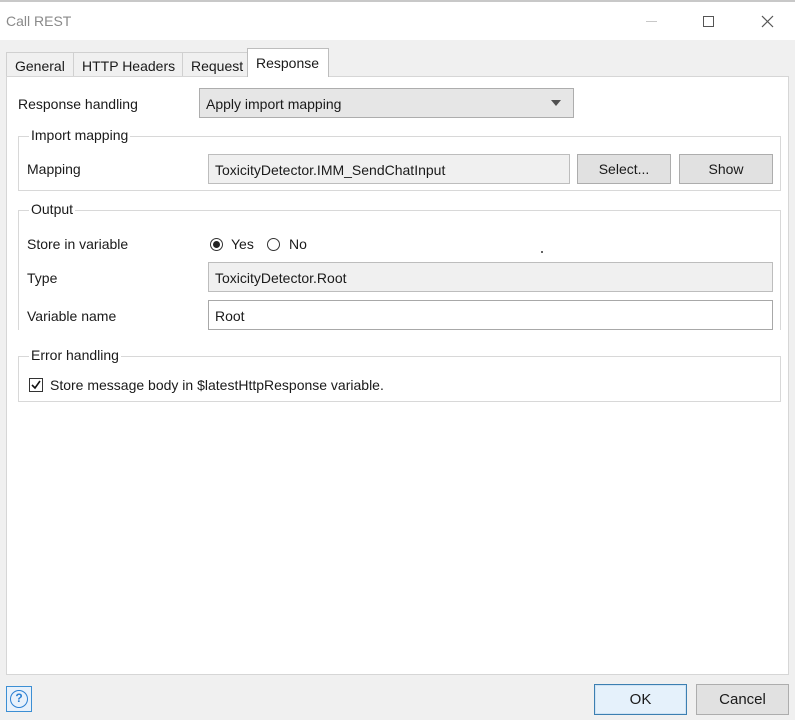 This screenshot has height=720, width=795. I want to click on tab-request: Request, so click(215, 64).